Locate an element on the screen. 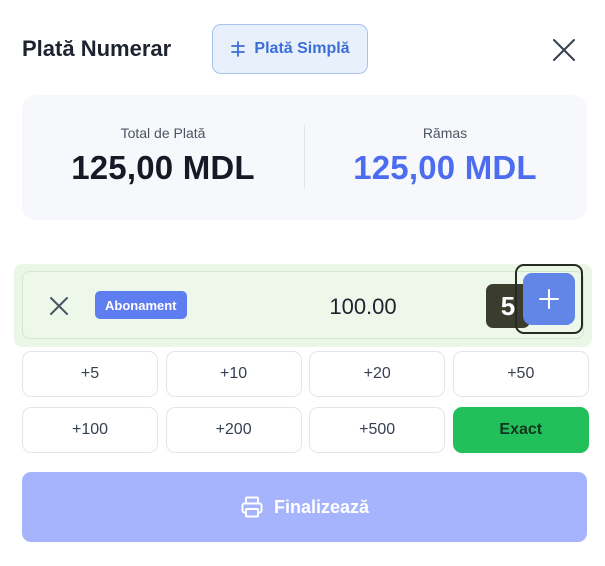  total-label: Total de Plată is located at coordinates (163, 133).